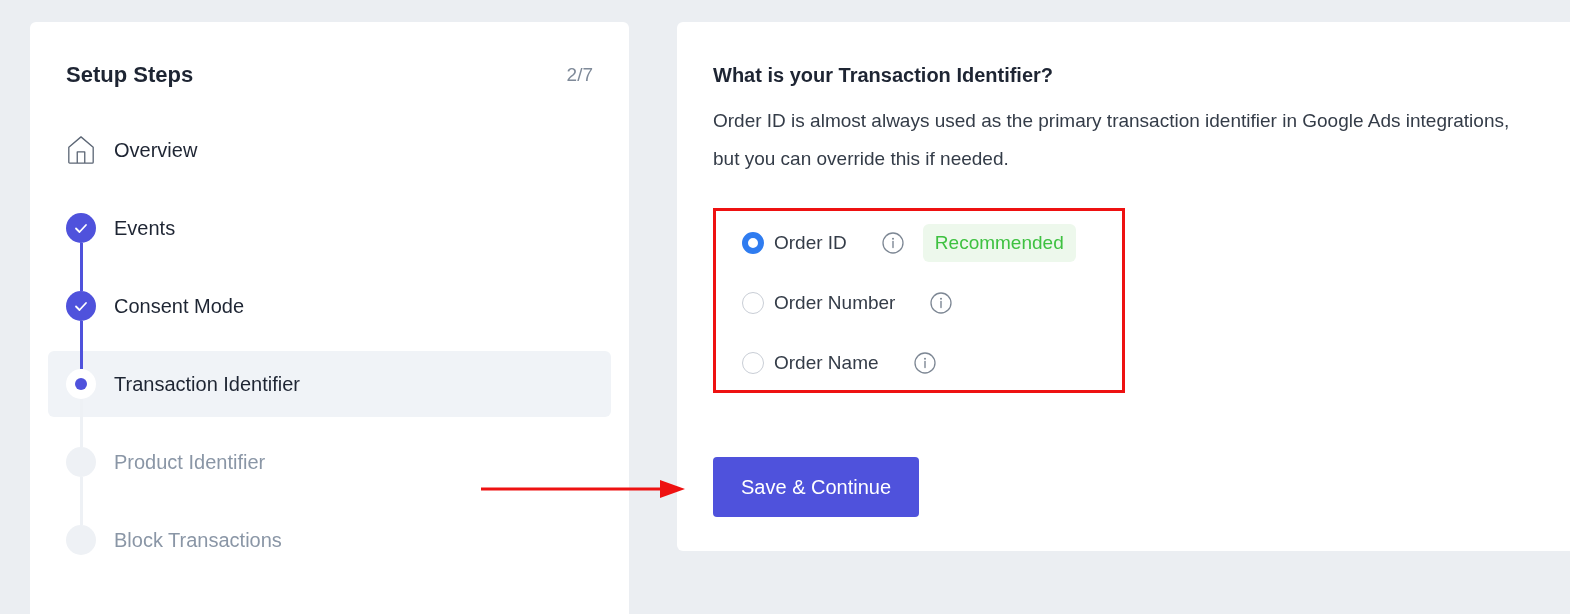 This screenshot has width=1570, height=614. Describe the element at coordinates (579, 75) in the screenshot. I see `step-counter: 2/7` at that location.